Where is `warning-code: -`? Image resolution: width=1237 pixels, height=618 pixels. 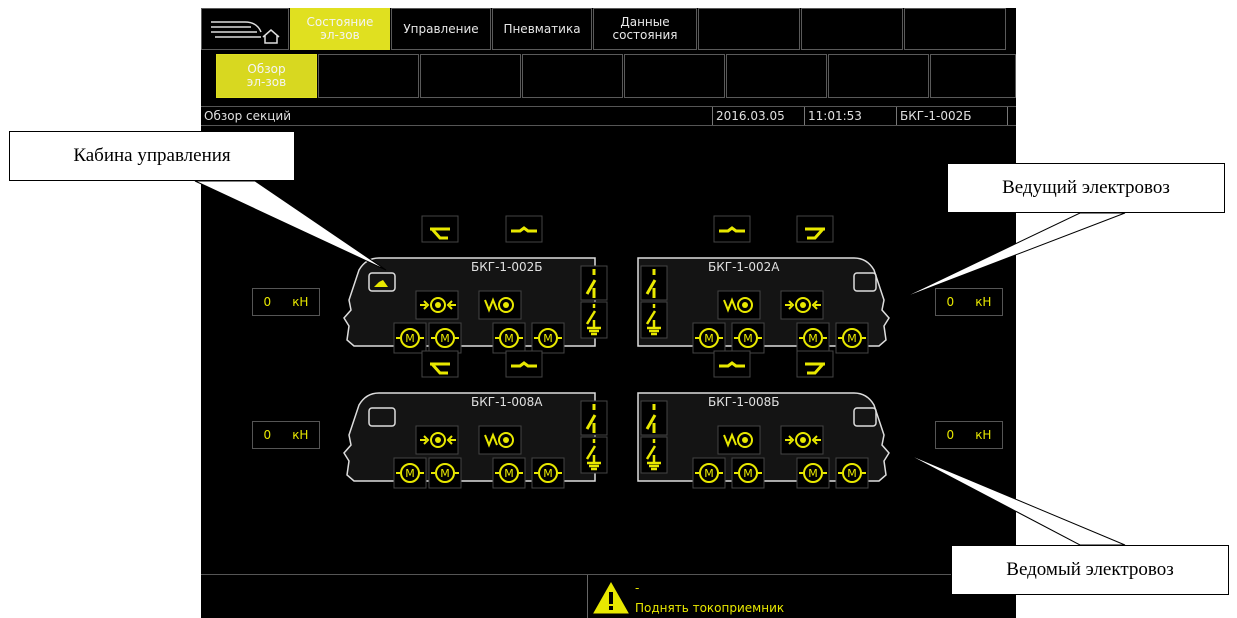 warning-code: - is located at coordinates (637, 588).